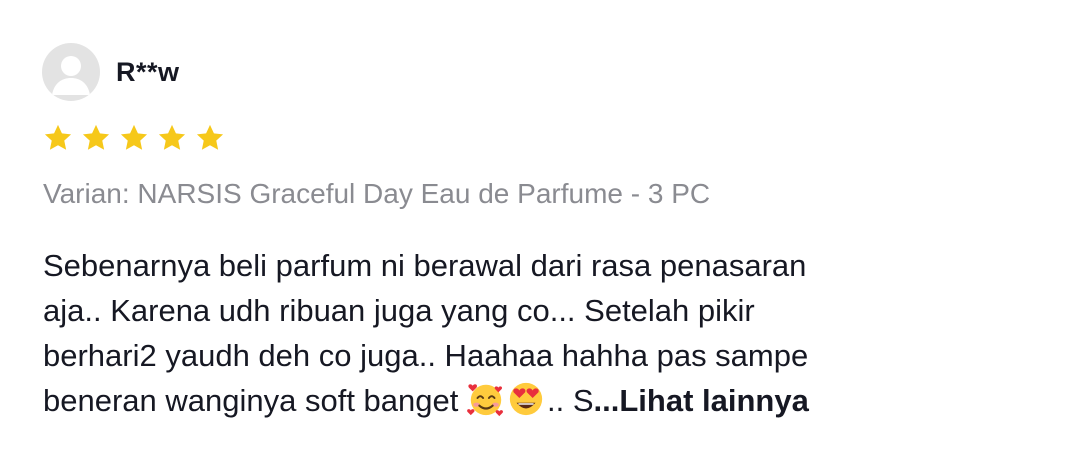  Describe the element at coordinates (111, 72) in the screenshot. I see `review-header: R**w` at that location.